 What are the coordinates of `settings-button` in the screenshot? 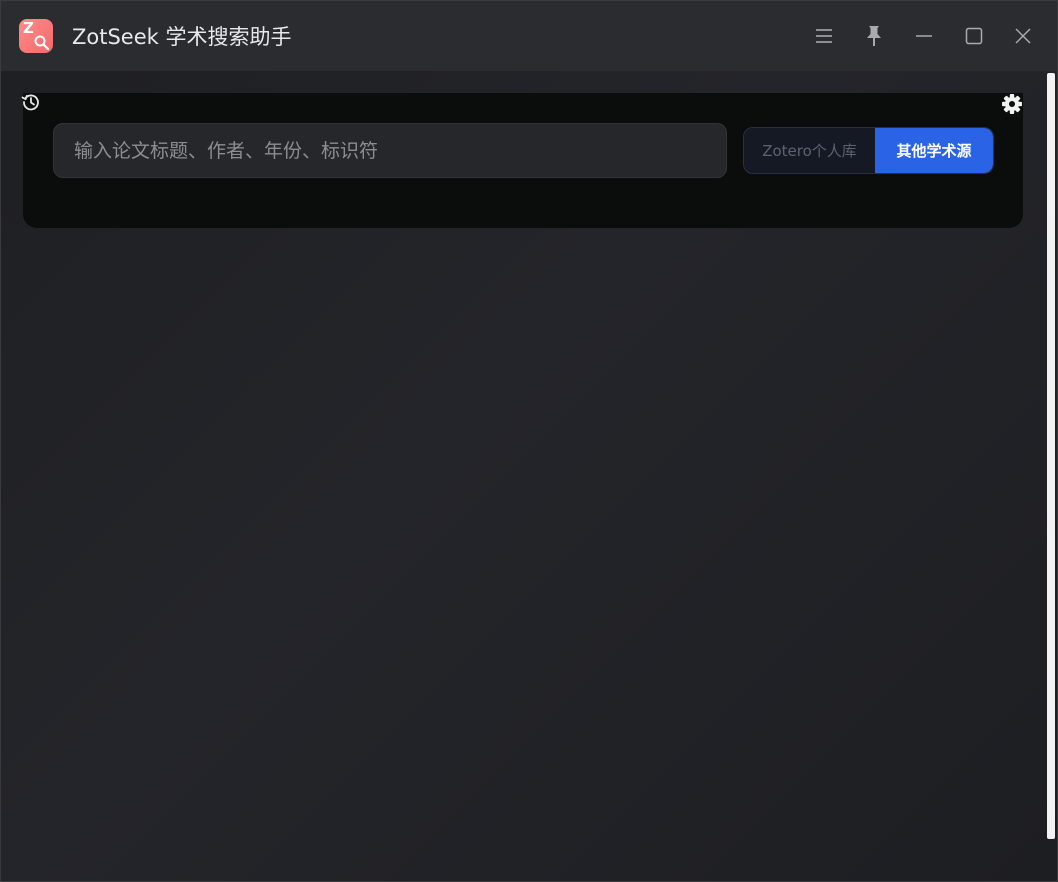 It's located at (1012, 104).